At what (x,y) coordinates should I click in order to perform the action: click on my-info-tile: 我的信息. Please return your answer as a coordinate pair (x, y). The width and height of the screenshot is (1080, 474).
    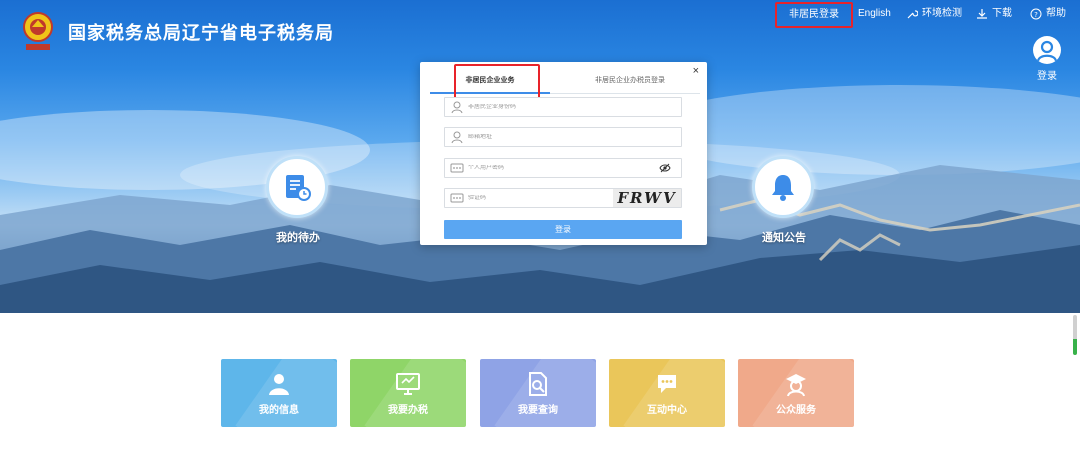
    Looking at the image, I should click on (279, 393).